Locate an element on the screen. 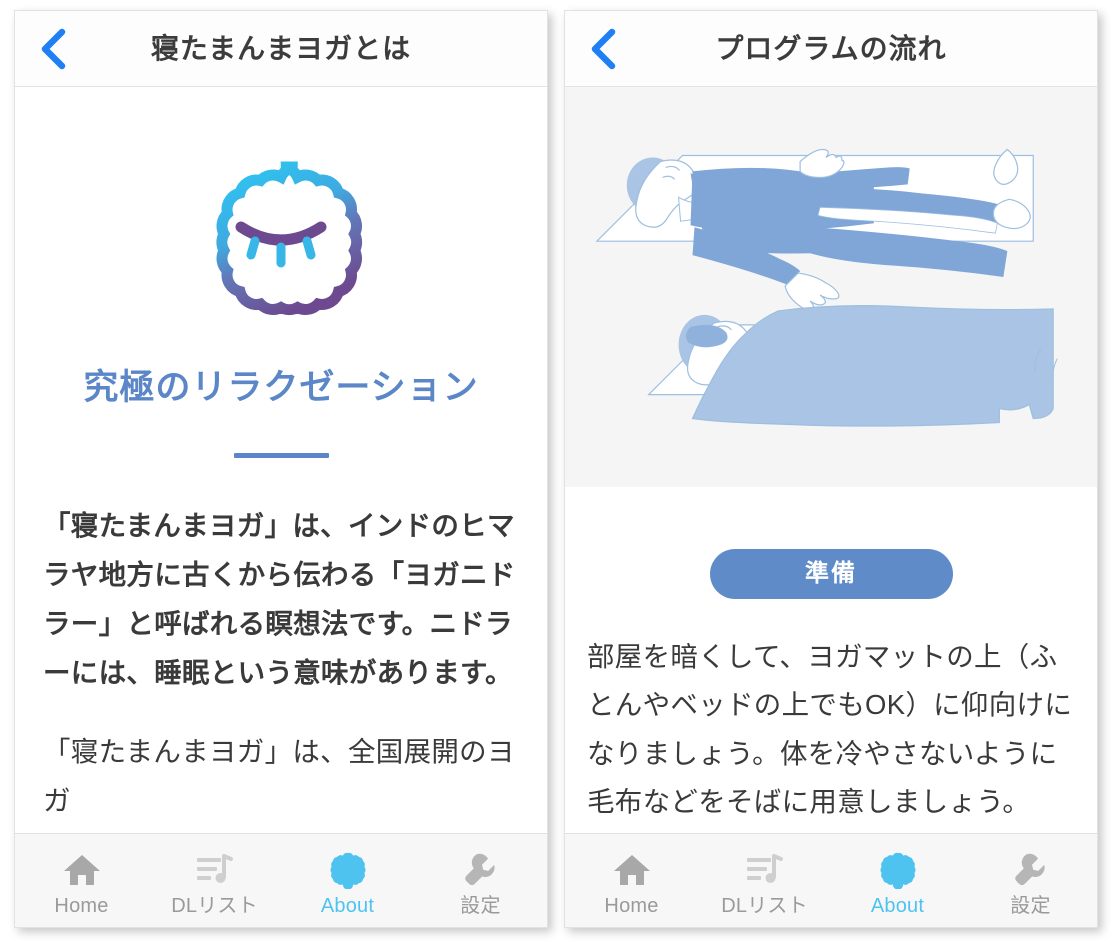  left-tabbar: Home DLリスト About 設定 is located at coordinates (281, 880).